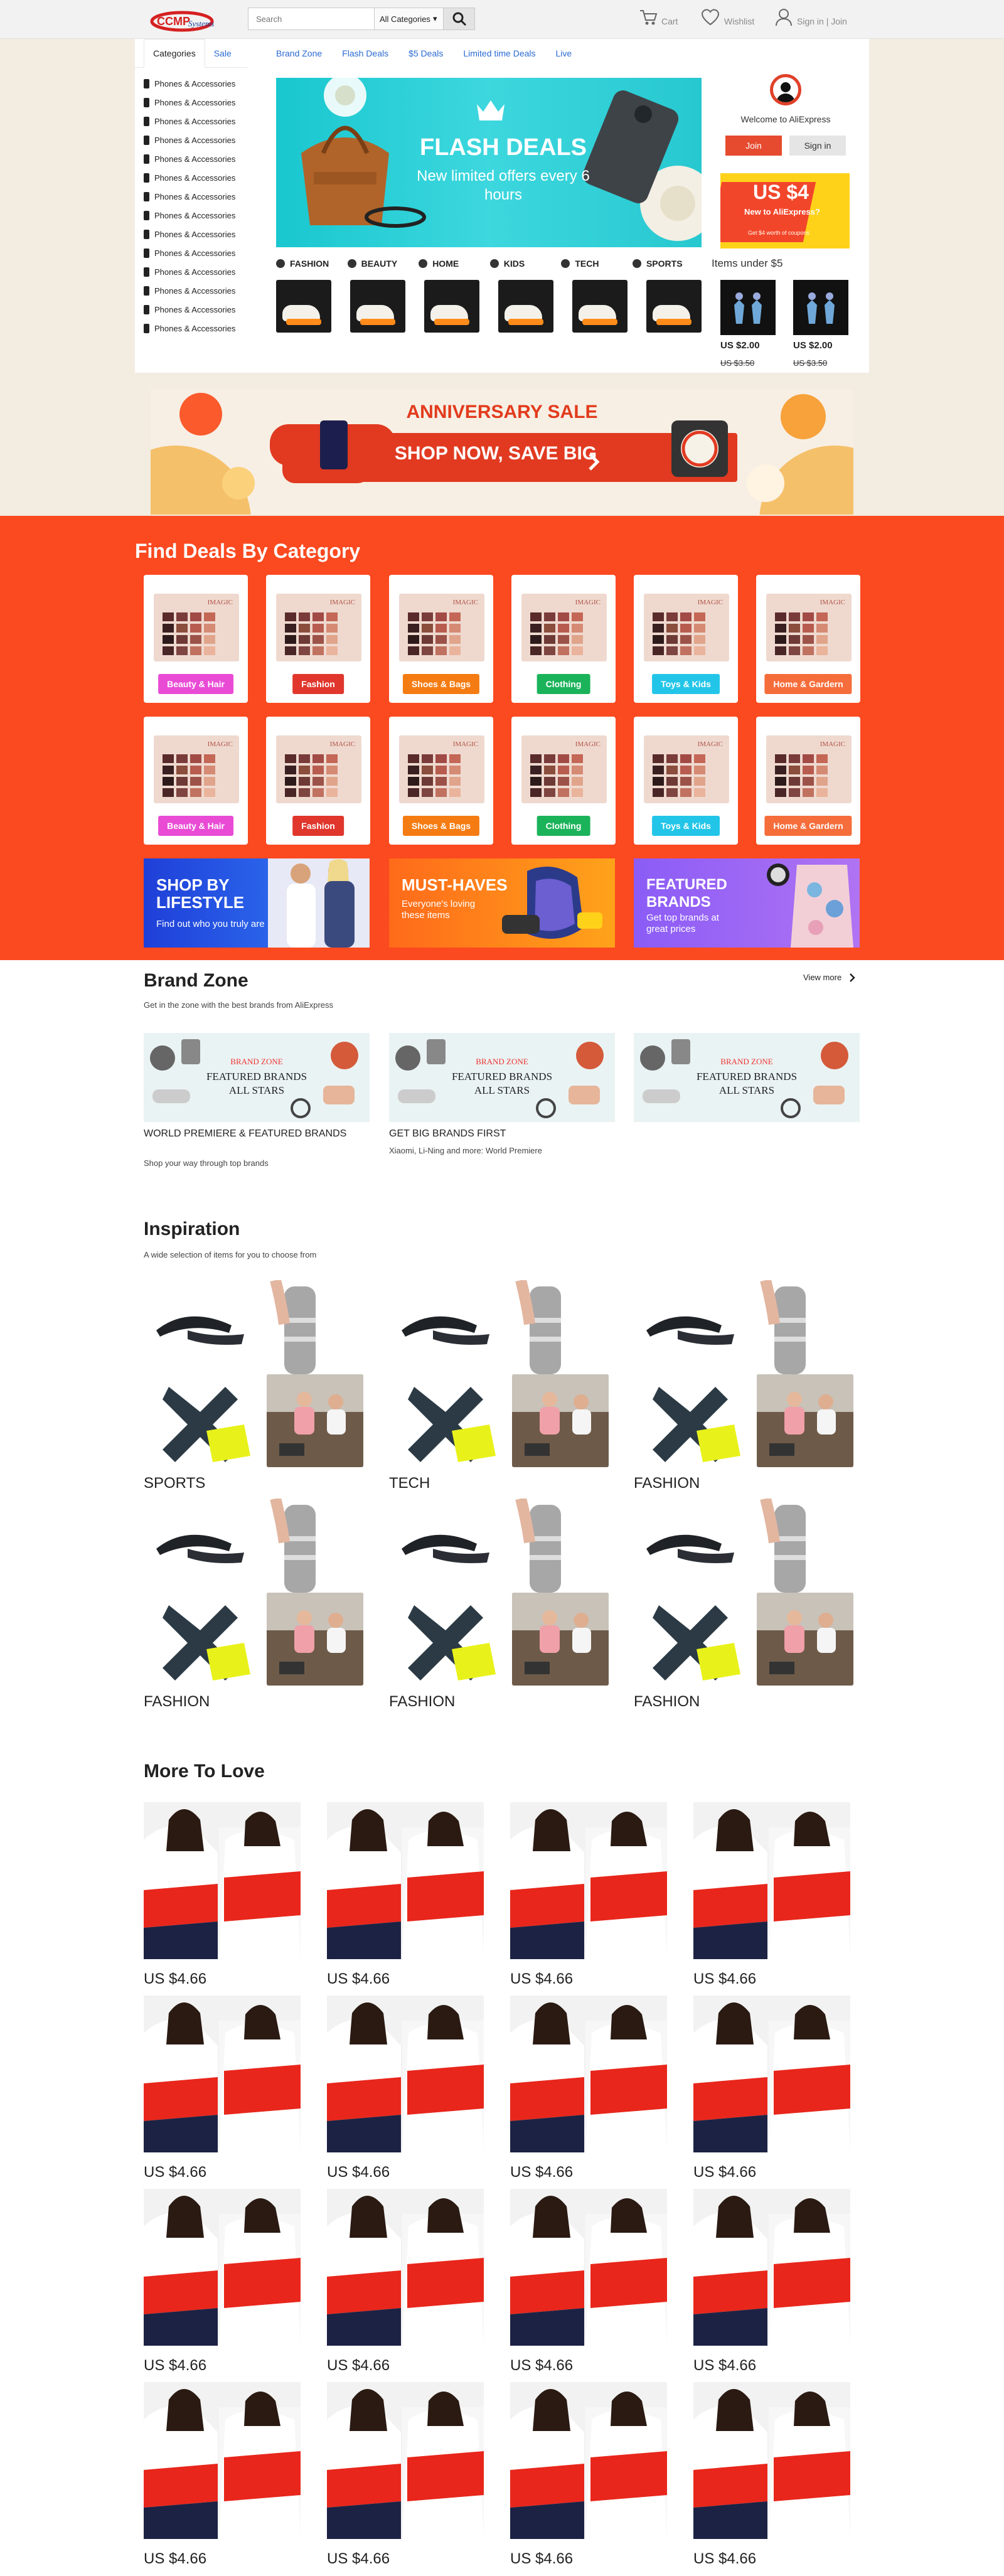  I want to click on category-tab-sports: SPORTS, so click(667, 264).